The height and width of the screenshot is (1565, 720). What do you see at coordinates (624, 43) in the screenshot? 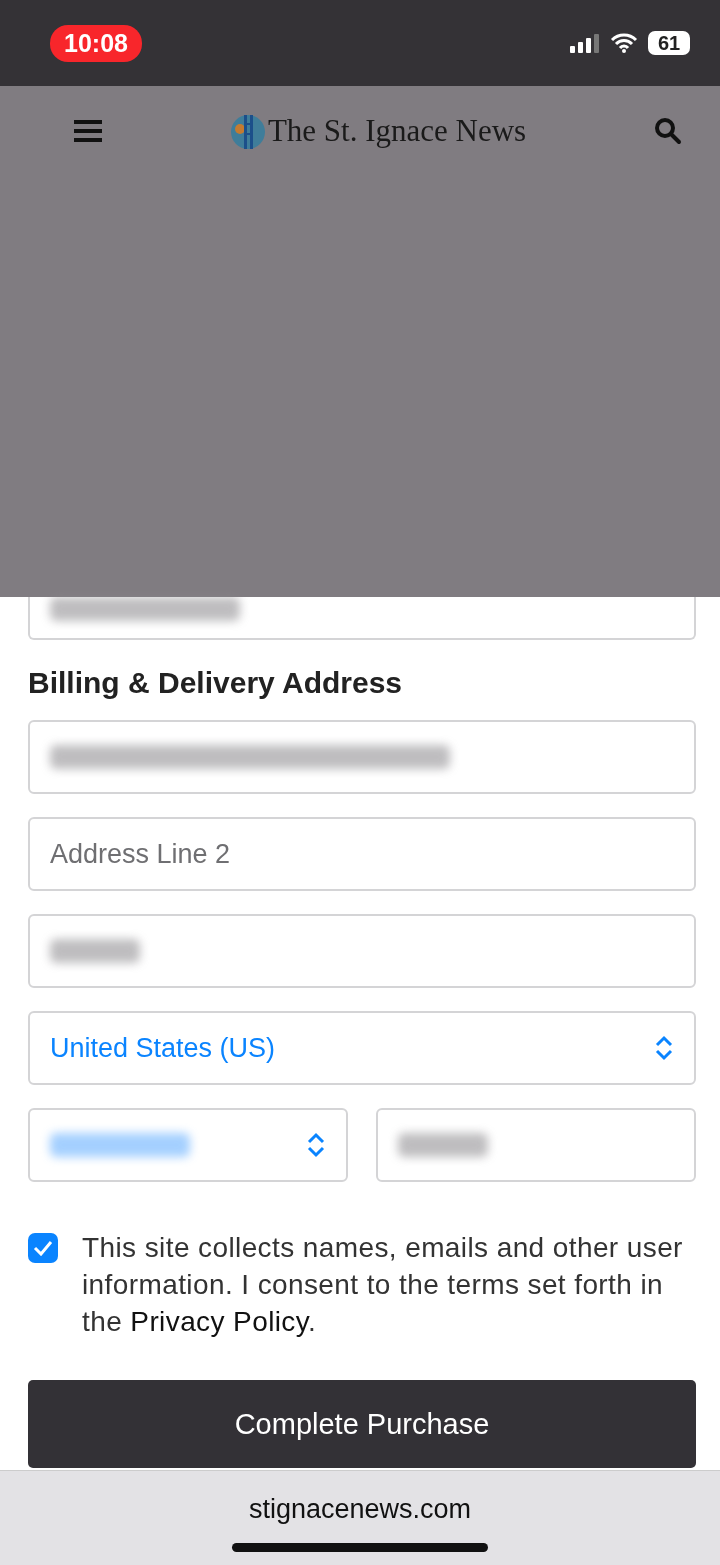
I see `wifi-icon` at bounding box center [624, 43].